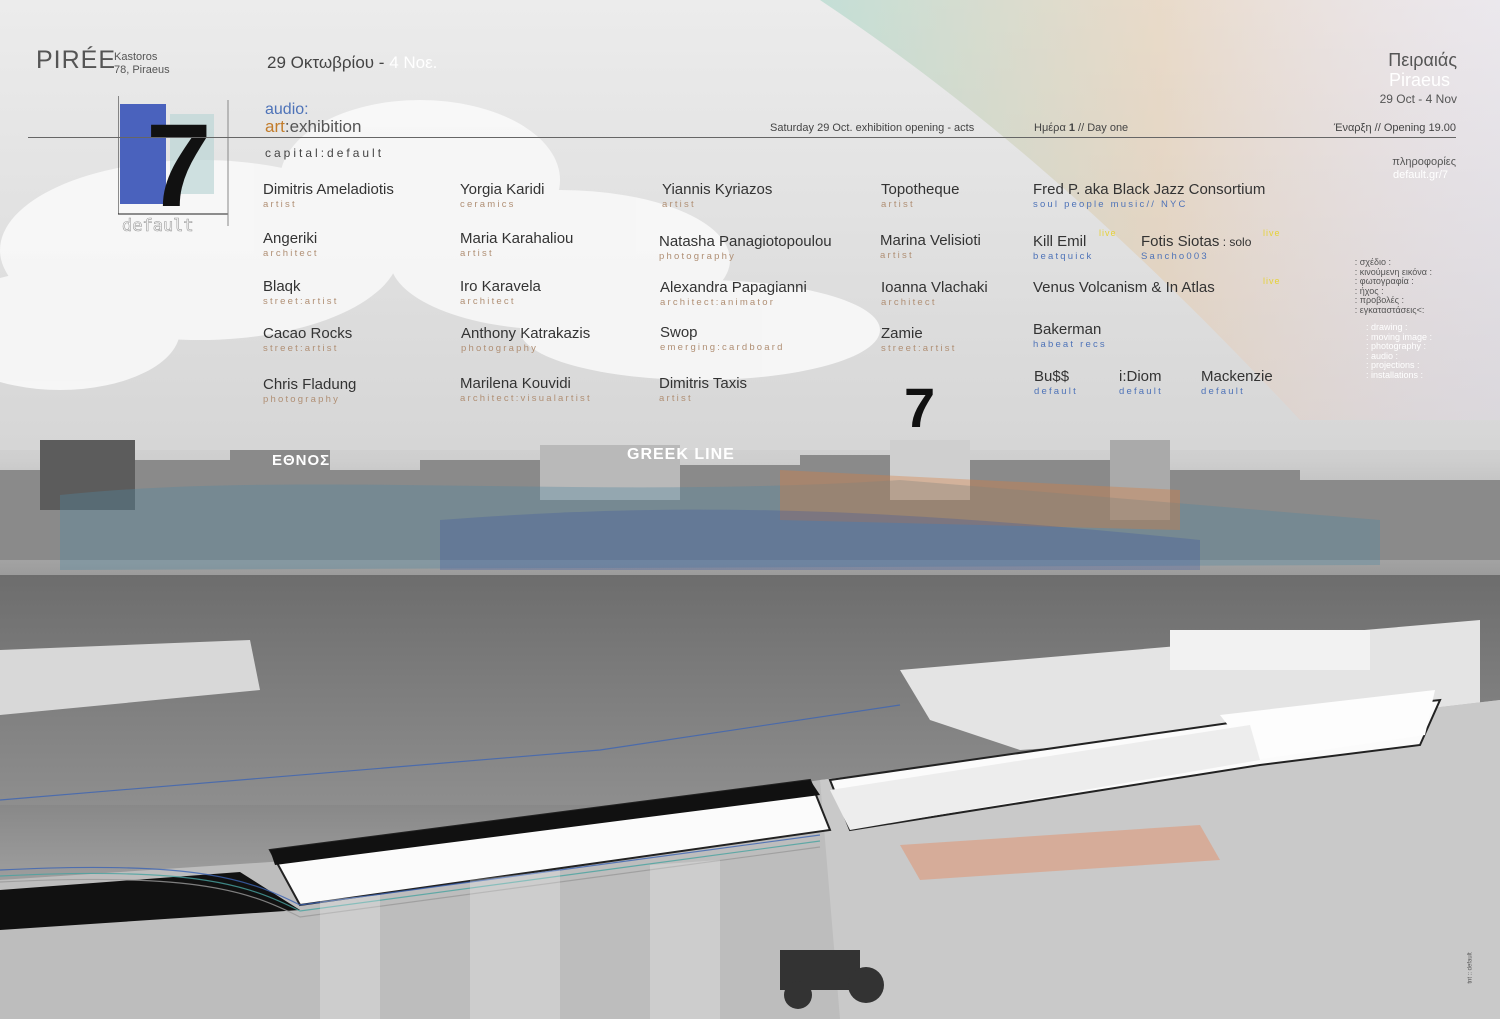  Describe the element at coordinates (934, 287) in the screenshot. I see `artist-name: Ioanna Vlachaki` at that location.